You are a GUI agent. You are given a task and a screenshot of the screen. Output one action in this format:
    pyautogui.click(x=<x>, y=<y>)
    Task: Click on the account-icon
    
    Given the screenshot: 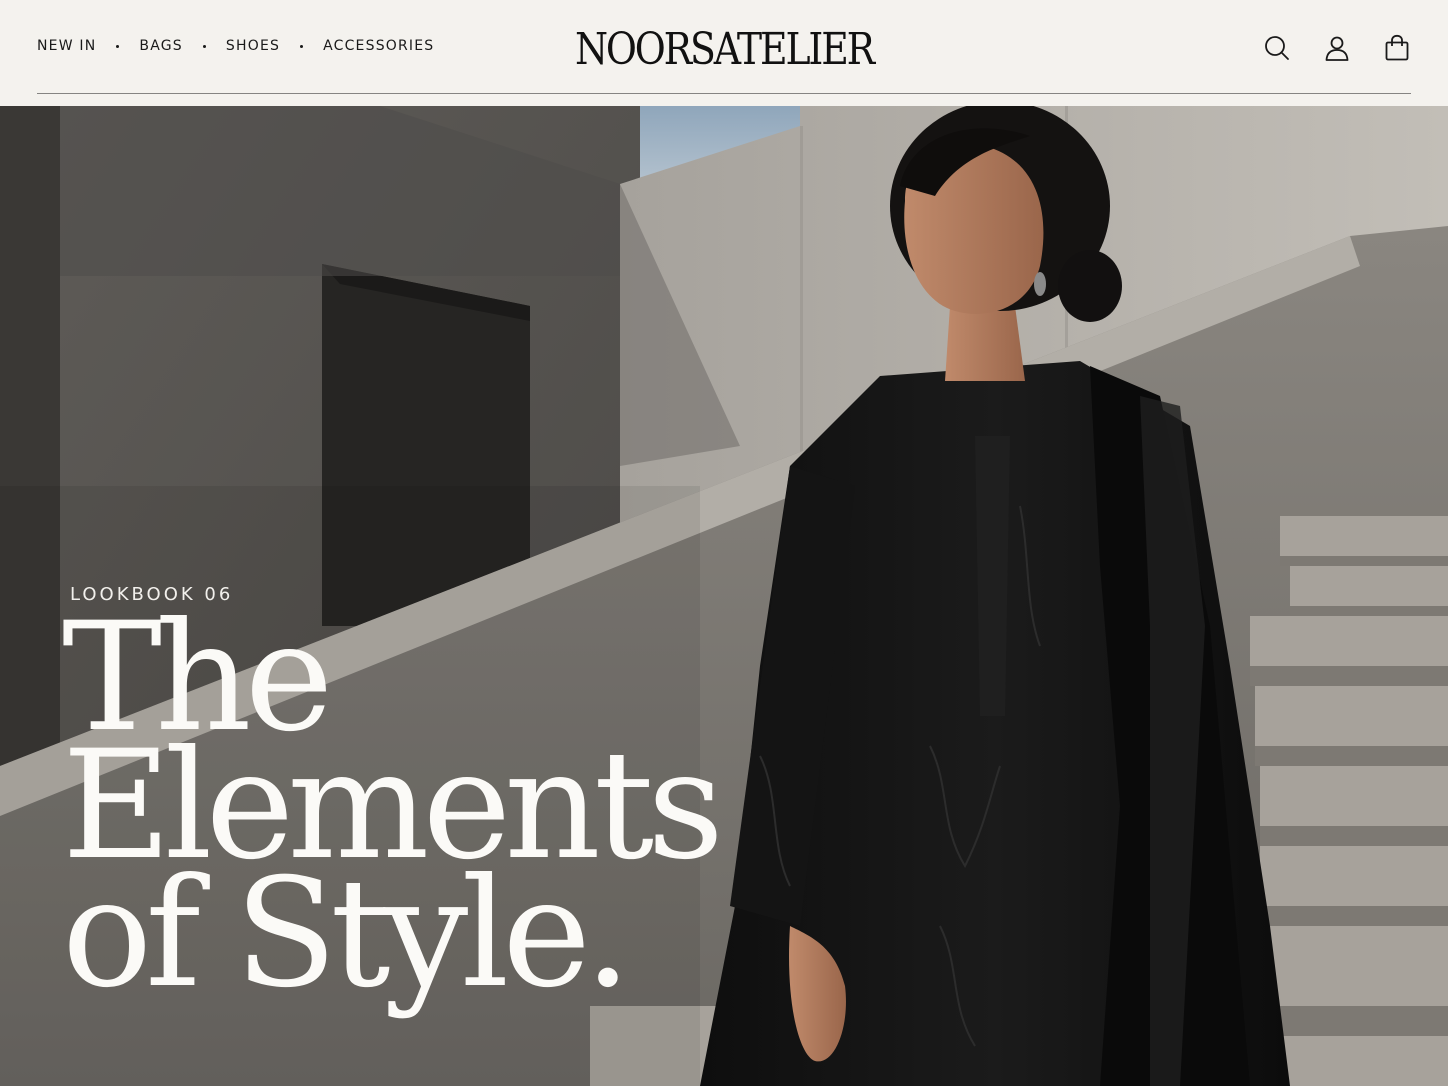 What is the action you would take?
    pyautogui.click(x=1337, y=48)
    